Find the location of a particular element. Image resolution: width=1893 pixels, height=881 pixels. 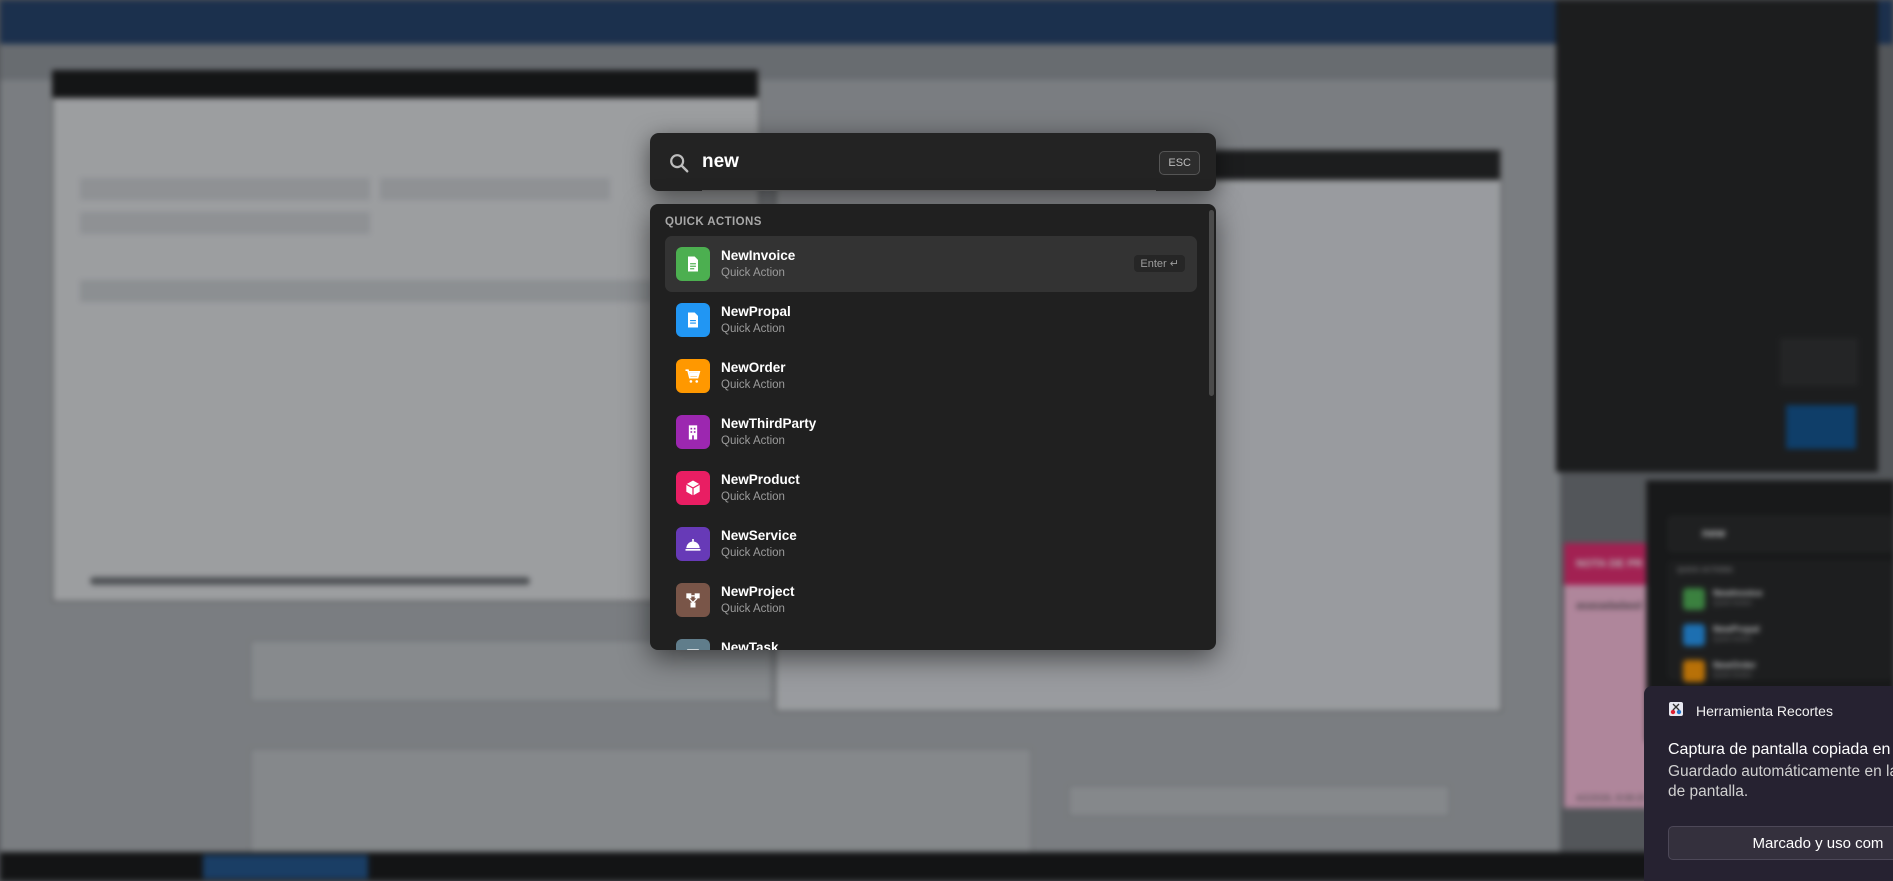

search-input is located at coordinates (937, 162).